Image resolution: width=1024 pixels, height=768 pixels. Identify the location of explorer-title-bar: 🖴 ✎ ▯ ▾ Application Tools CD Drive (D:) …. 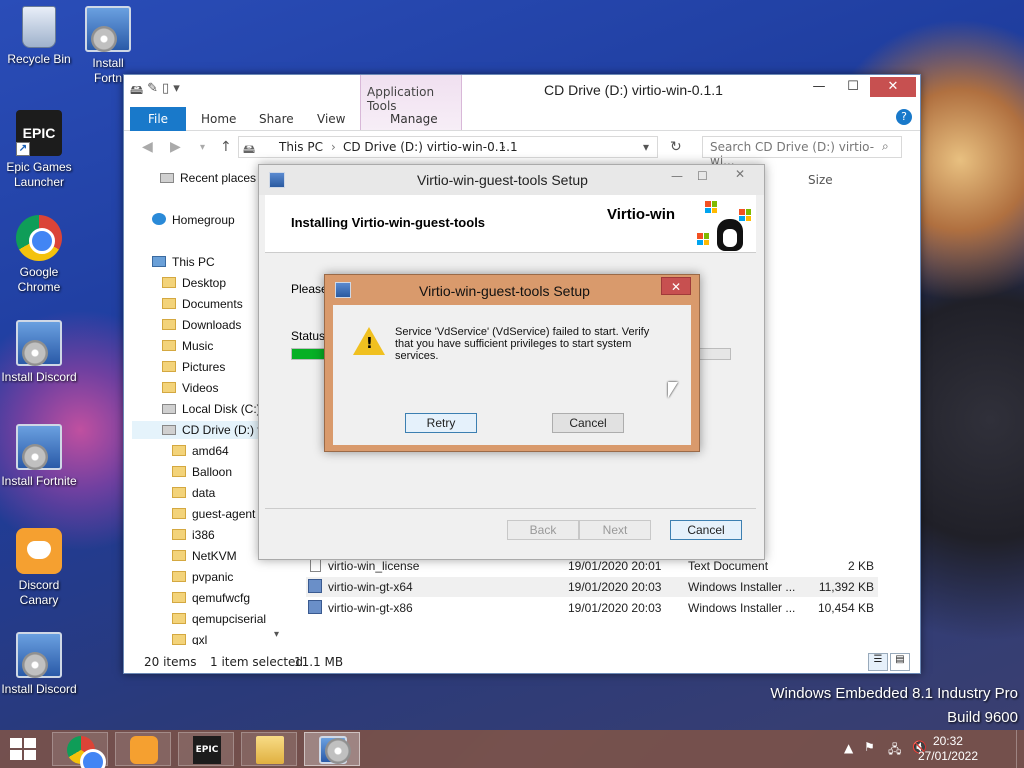
(522, 103).